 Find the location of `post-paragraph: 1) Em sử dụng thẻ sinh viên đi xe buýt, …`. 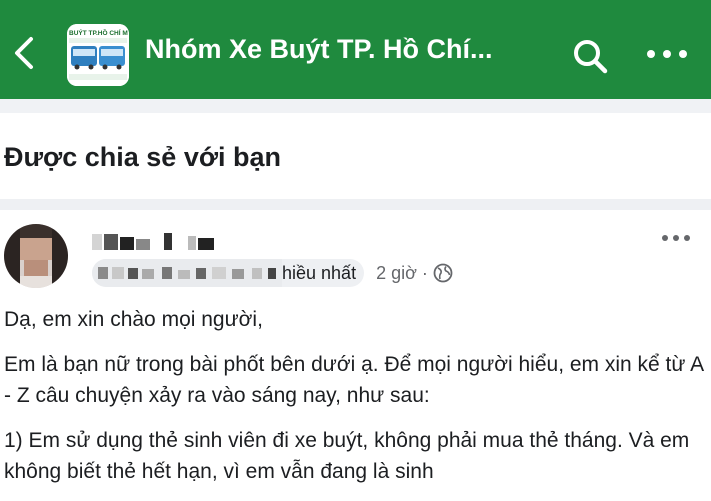

post-paragraph: 1) Em sử dụng thẻ sinh viên đi xe buýt, … is located at coordinates (347, 456).